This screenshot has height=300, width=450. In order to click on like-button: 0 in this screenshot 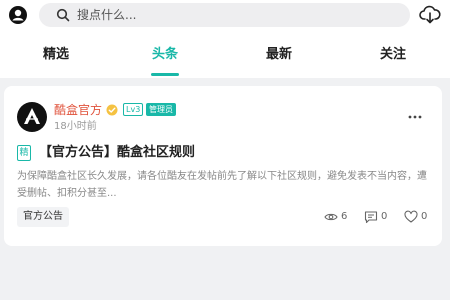, I will do `click(419, 217)`.